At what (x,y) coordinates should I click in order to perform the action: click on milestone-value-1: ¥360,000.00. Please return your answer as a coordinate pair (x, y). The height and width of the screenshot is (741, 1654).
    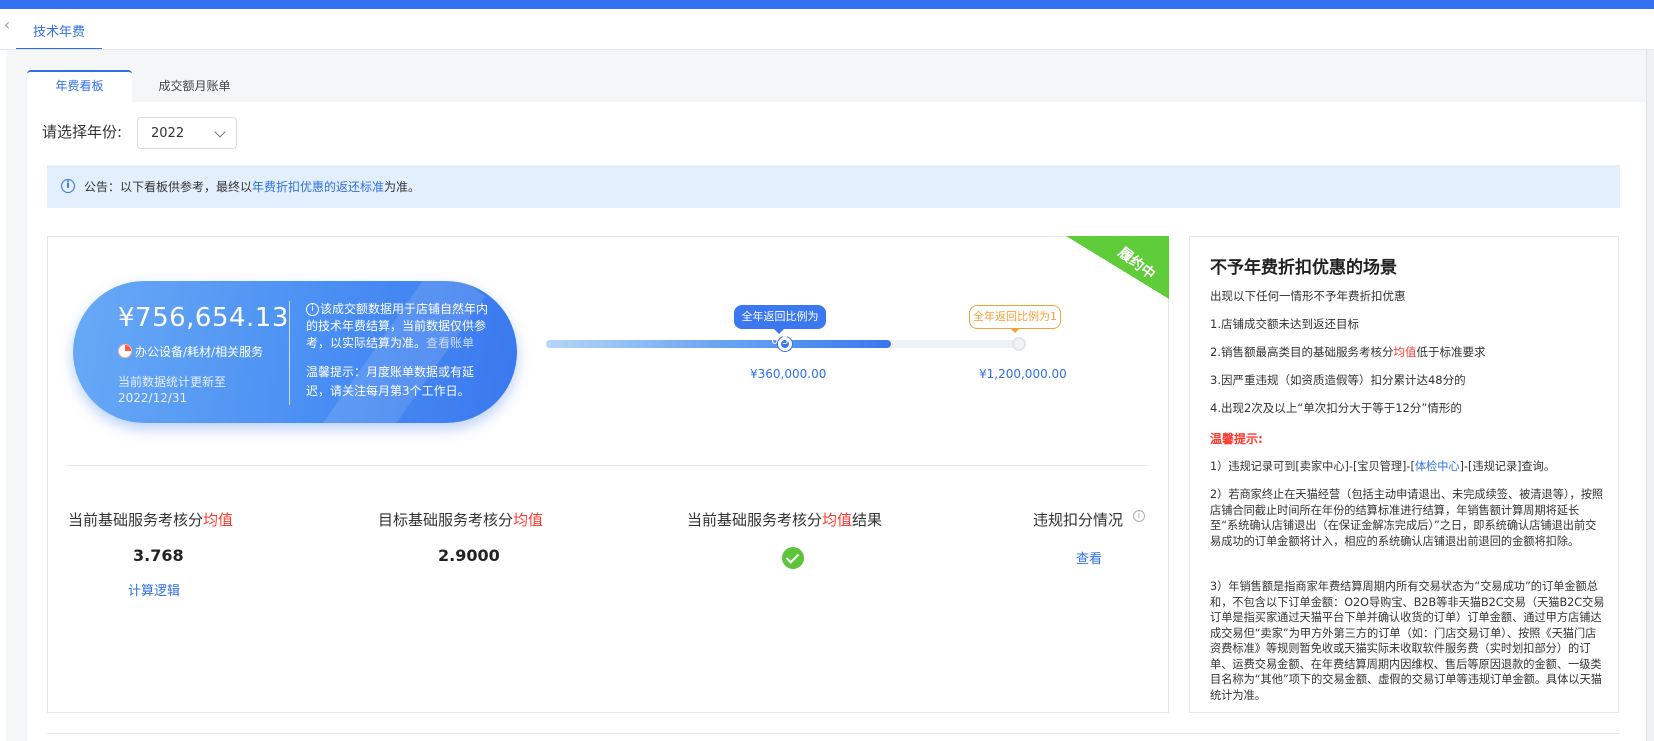
    Looking at the image, I should click on (788, 374).